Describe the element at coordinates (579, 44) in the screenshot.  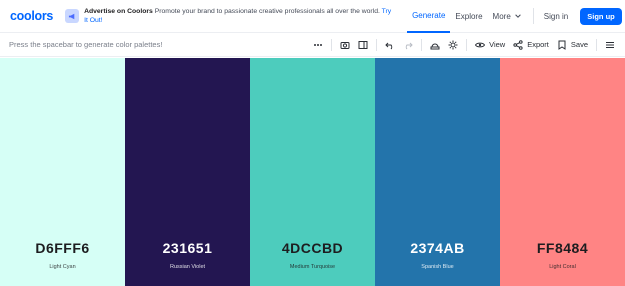
I see `save-label: Save` at that location.